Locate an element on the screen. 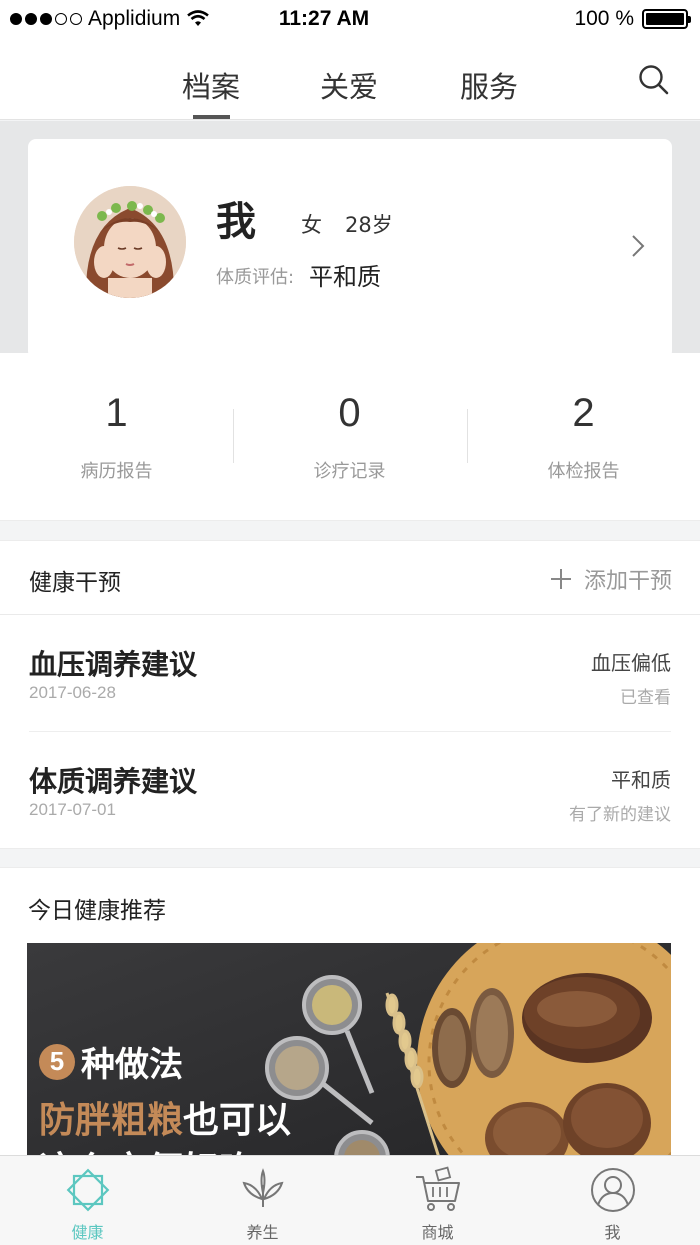 The width and height of the screenshot is (700, 1245). stat-count: 1 is located at coordinates (116, 413).